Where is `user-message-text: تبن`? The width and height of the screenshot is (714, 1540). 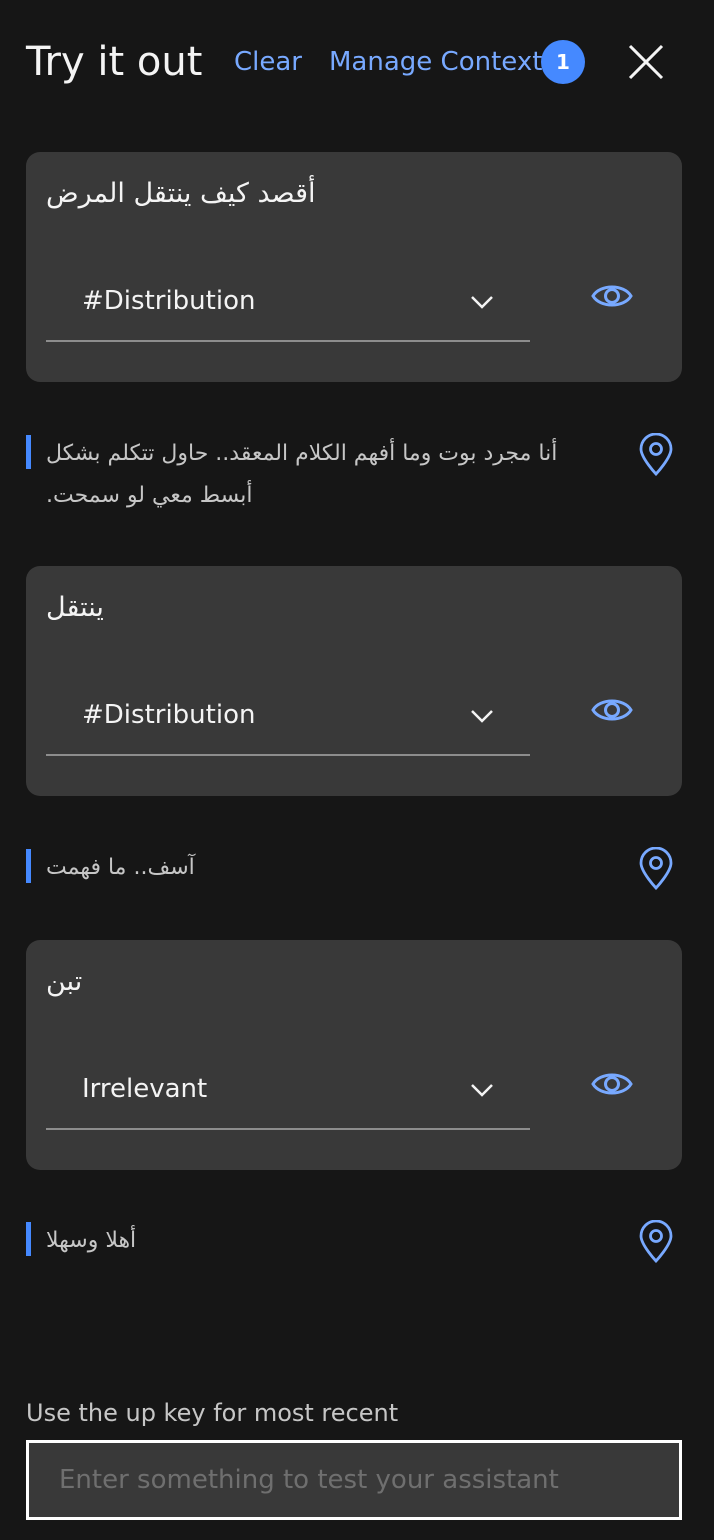
user-message-text: تبن is located at coordinates (64, 981).